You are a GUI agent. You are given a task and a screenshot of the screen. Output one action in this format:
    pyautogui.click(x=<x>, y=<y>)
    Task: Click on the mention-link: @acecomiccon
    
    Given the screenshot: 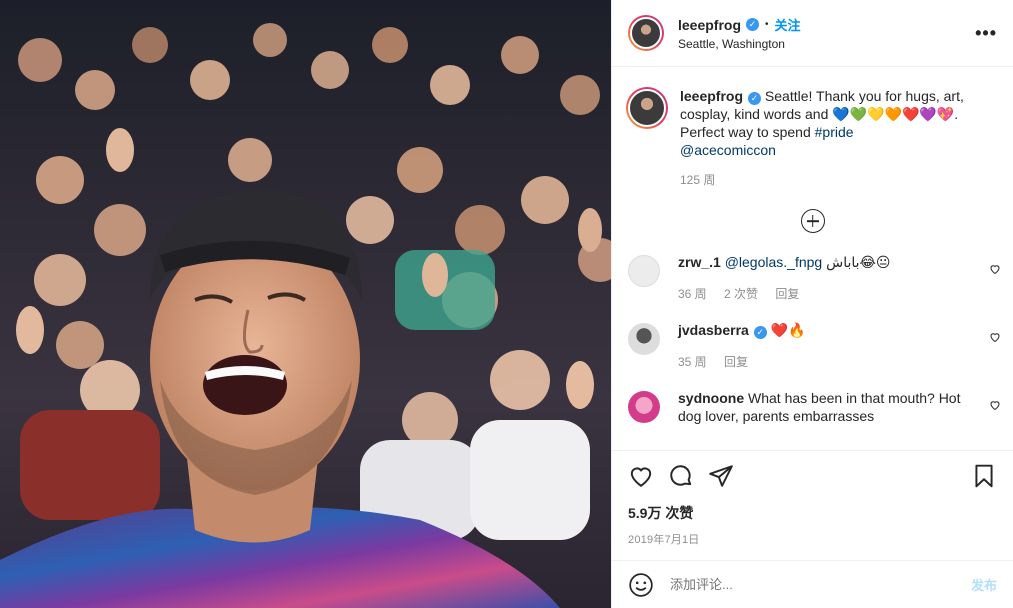 What is the action you would take?
    pyautogui.click(x=728, y=150)
    